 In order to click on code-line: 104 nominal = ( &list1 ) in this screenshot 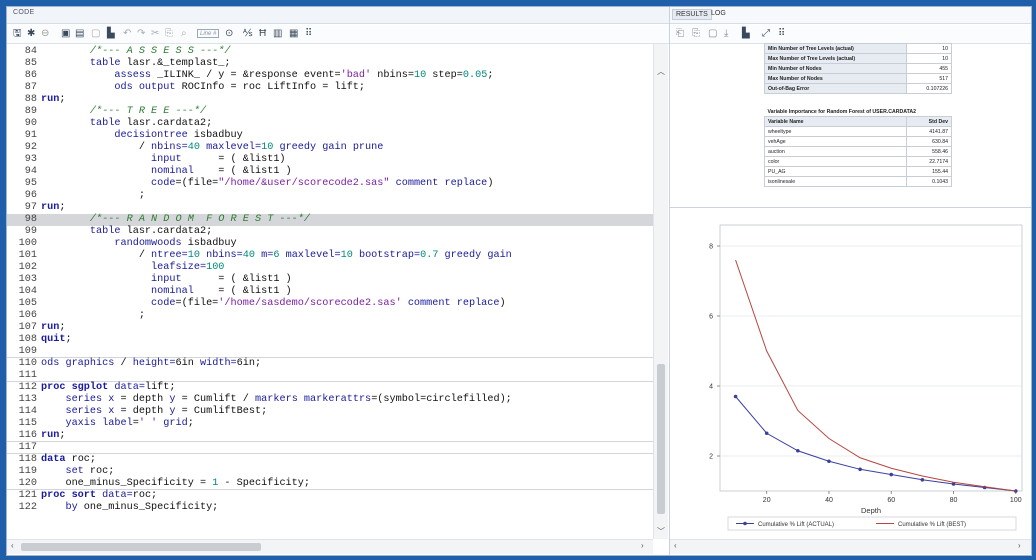, I will do `click(330, 292)`.